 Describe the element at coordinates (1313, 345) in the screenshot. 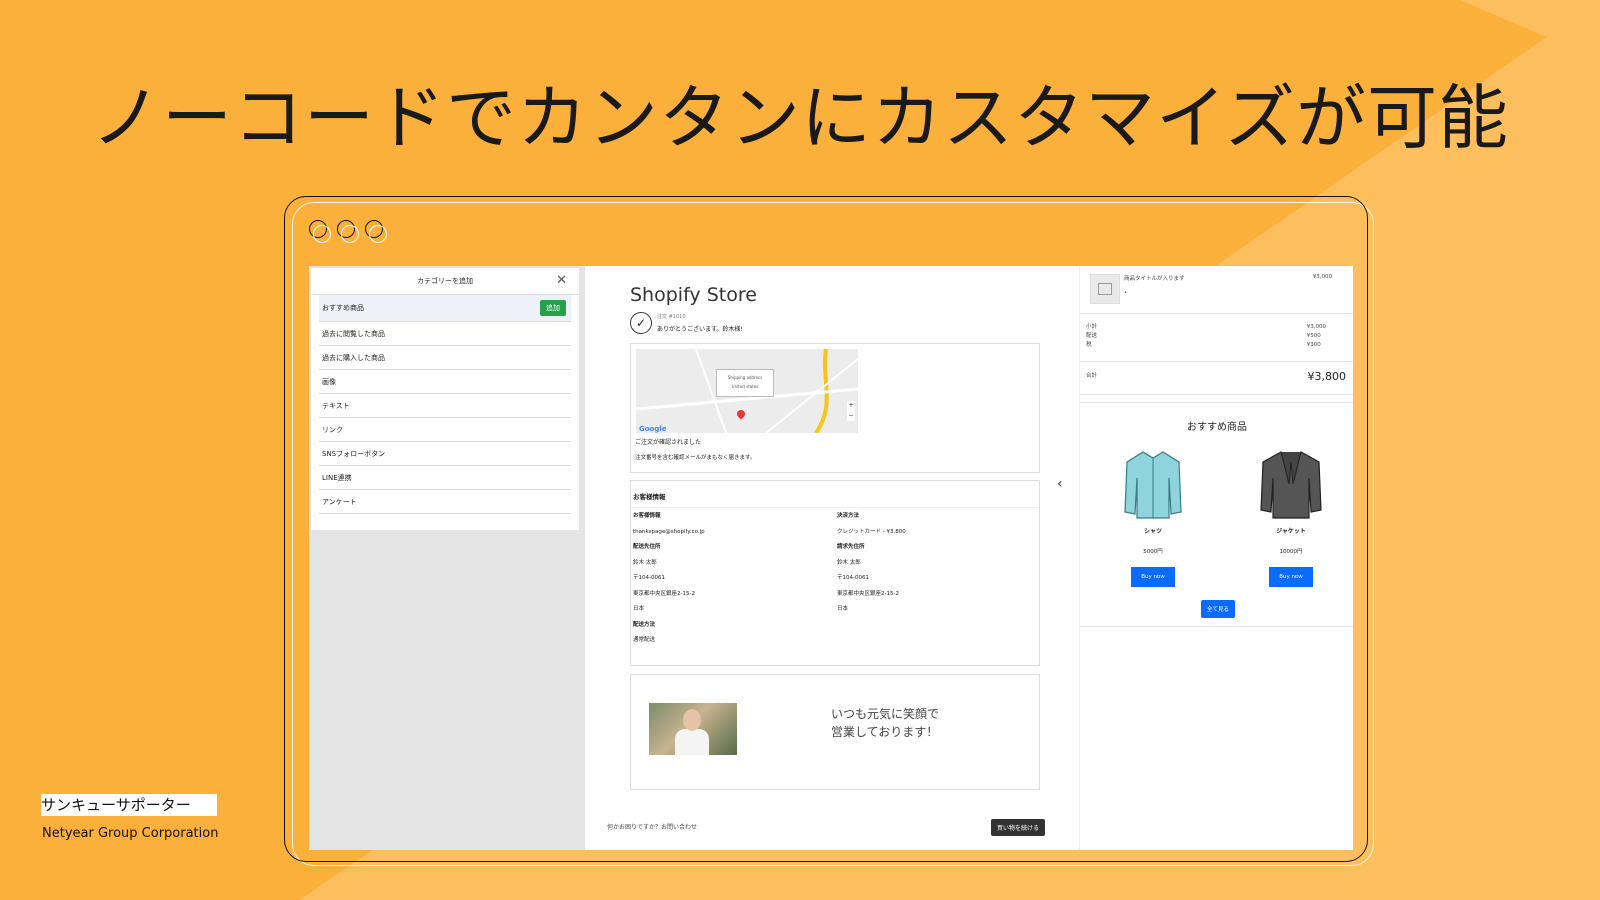

I see `tax-value: ¥300` at that location.